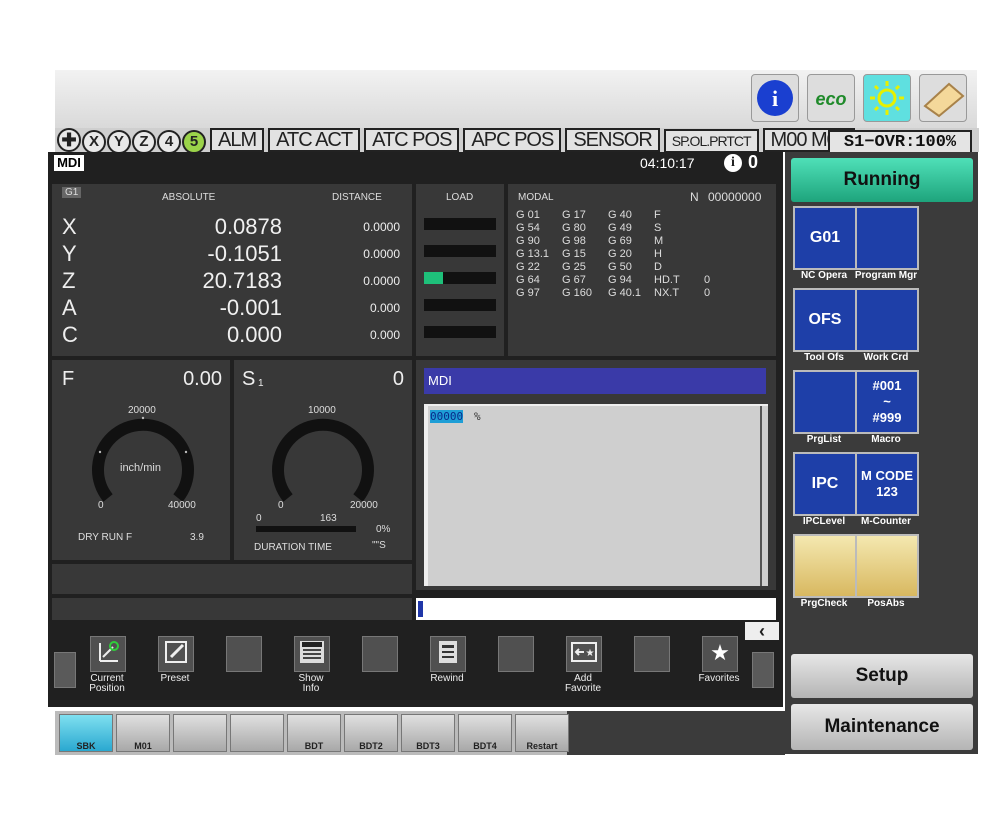 This screenshot has height=839, width=1006. What do you see at coordinates (175, 678) in the screenshot?
I see `toolbar-label: Preset` at bounding box center [175, 678].